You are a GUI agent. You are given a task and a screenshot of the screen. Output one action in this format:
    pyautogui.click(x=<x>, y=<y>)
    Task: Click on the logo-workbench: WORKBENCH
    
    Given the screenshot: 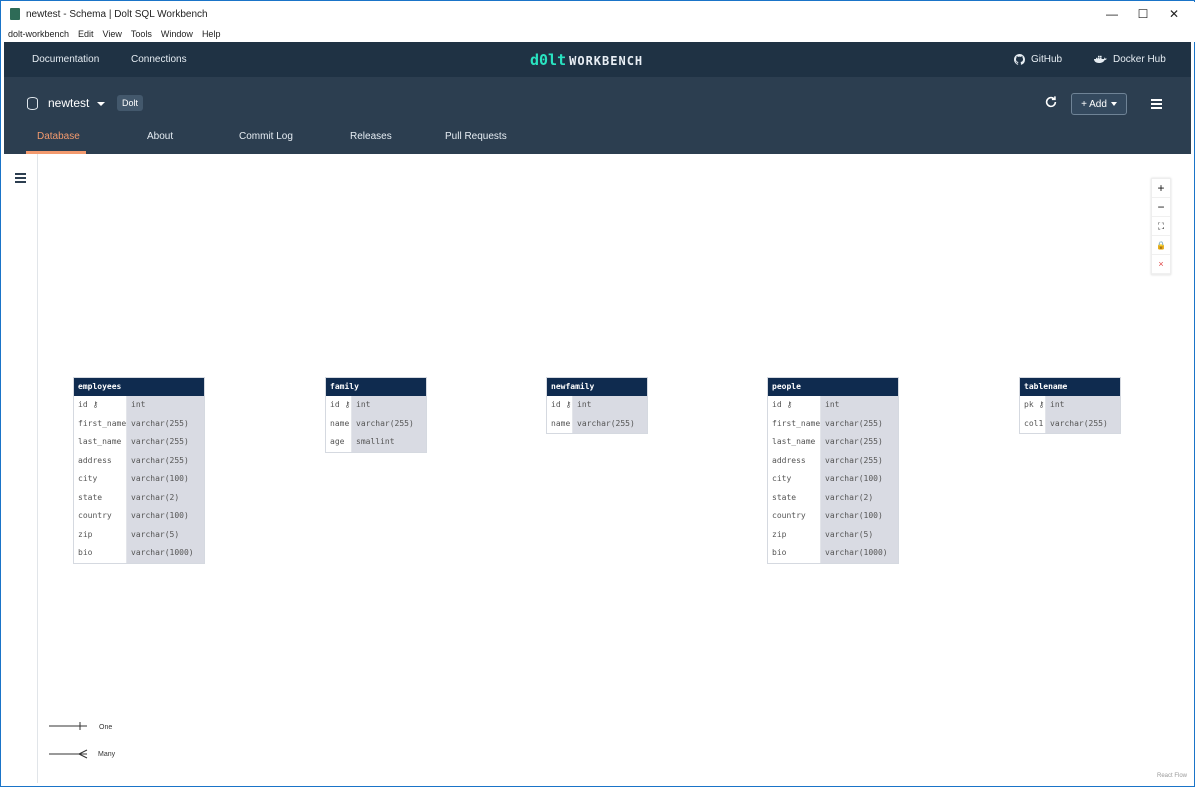 What is the action you would take?
    pyautogui.click(x=606, y=61)
    